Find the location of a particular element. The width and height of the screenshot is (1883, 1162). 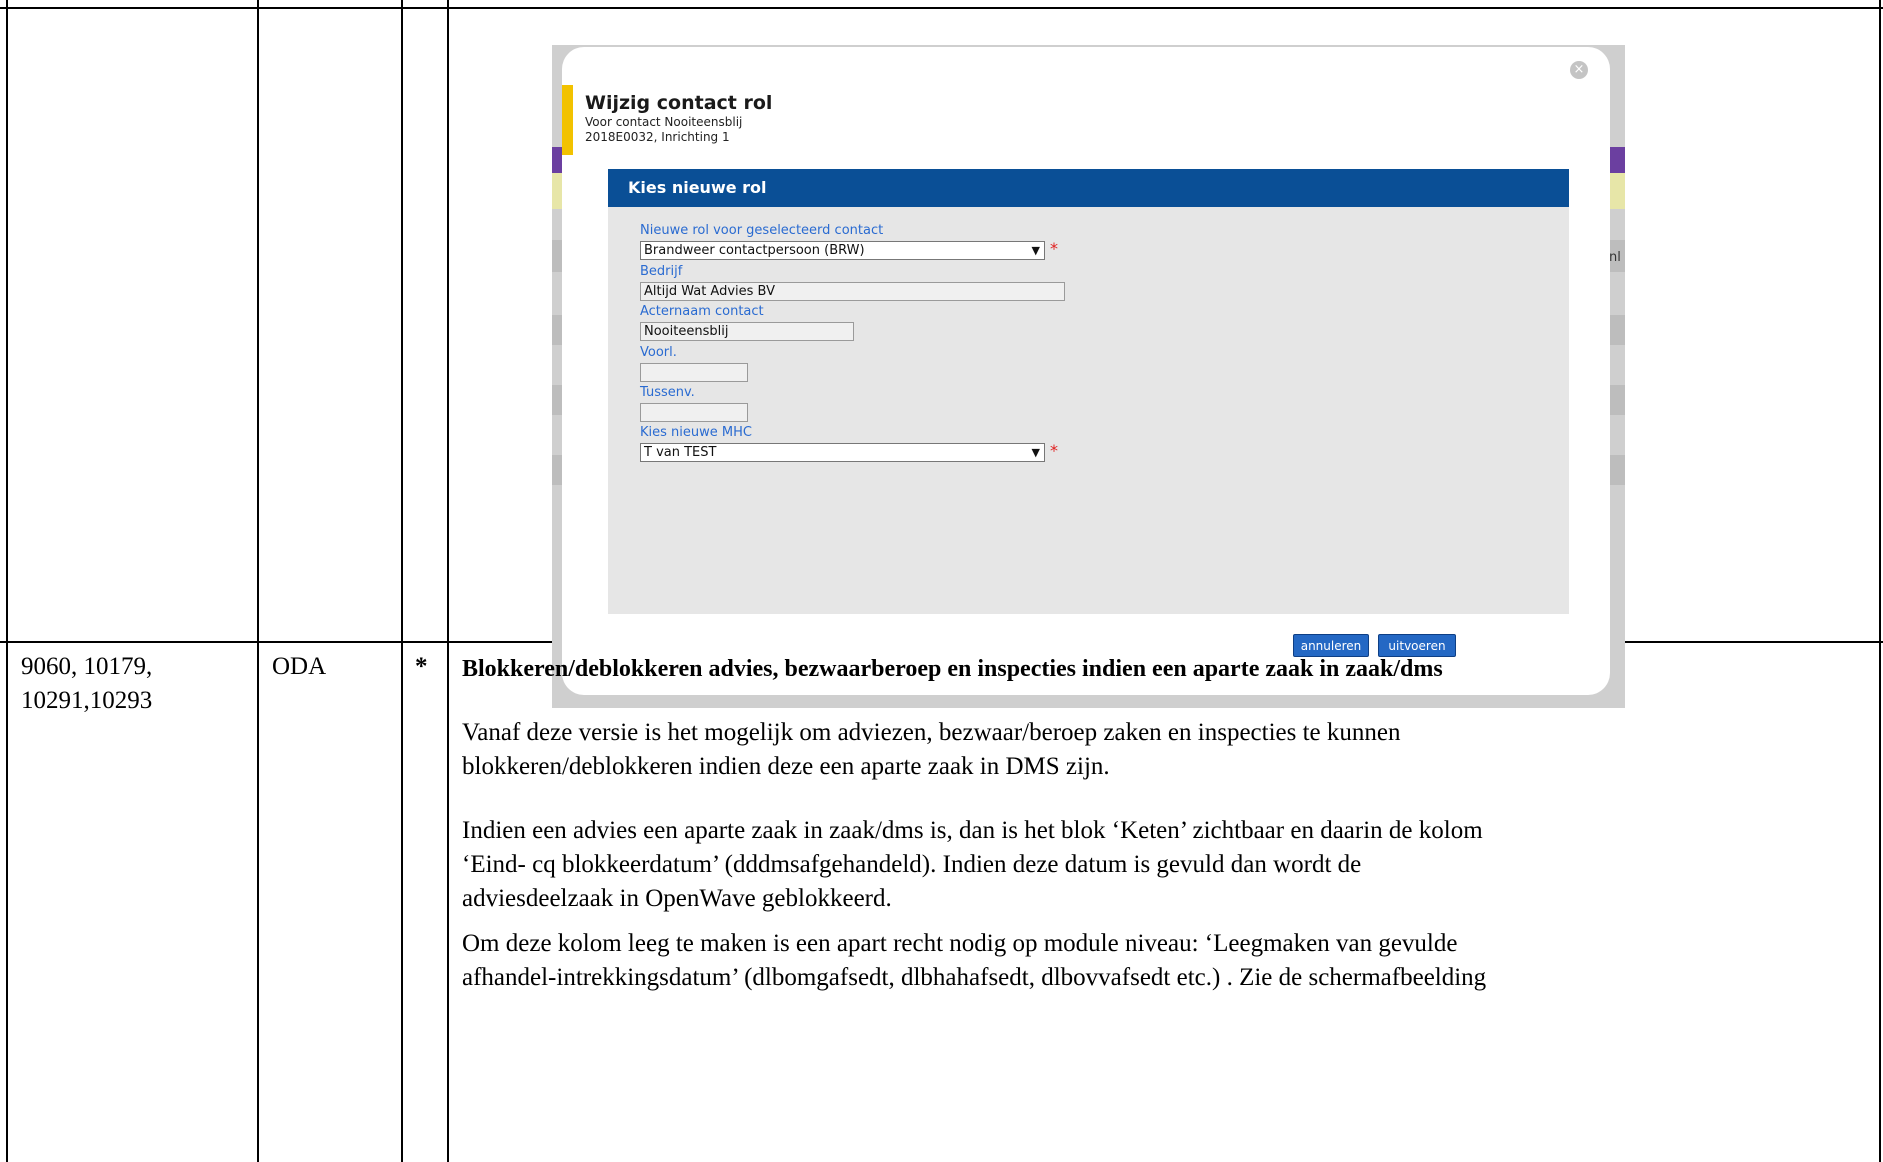

title-accent-bar is located at coordinates (567, 120).